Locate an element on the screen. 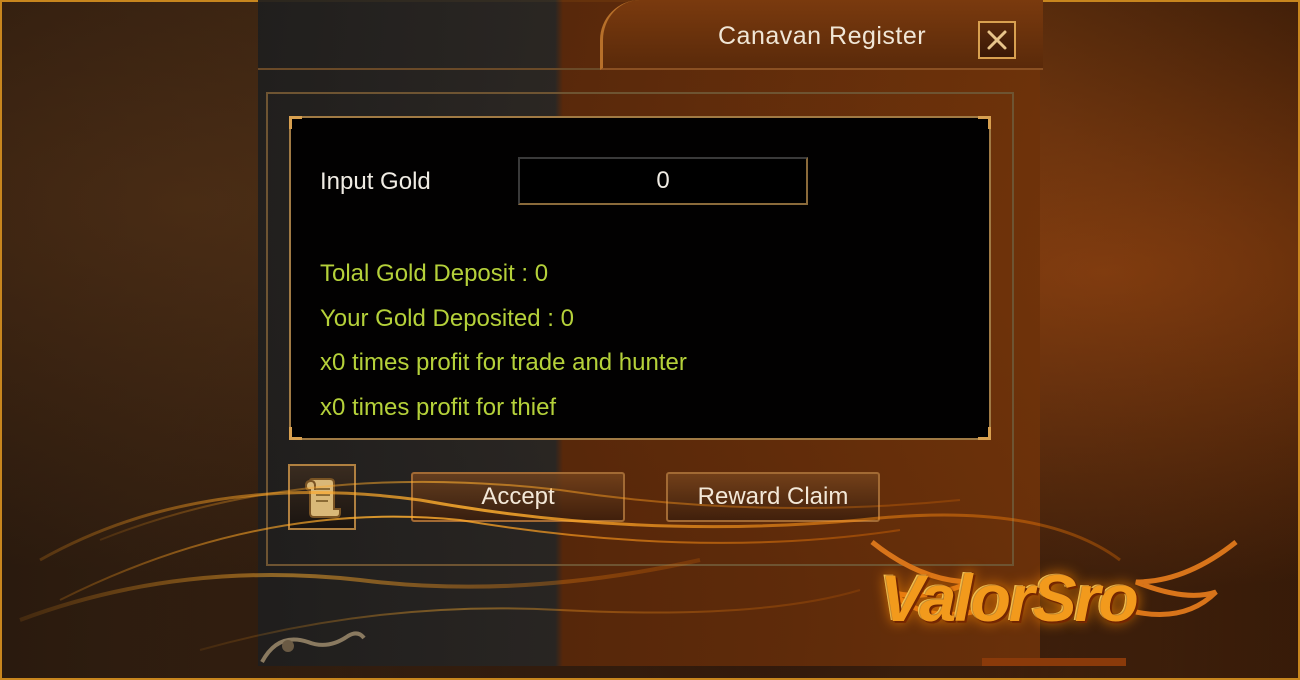  close-button is located at coordinates (997, 40).